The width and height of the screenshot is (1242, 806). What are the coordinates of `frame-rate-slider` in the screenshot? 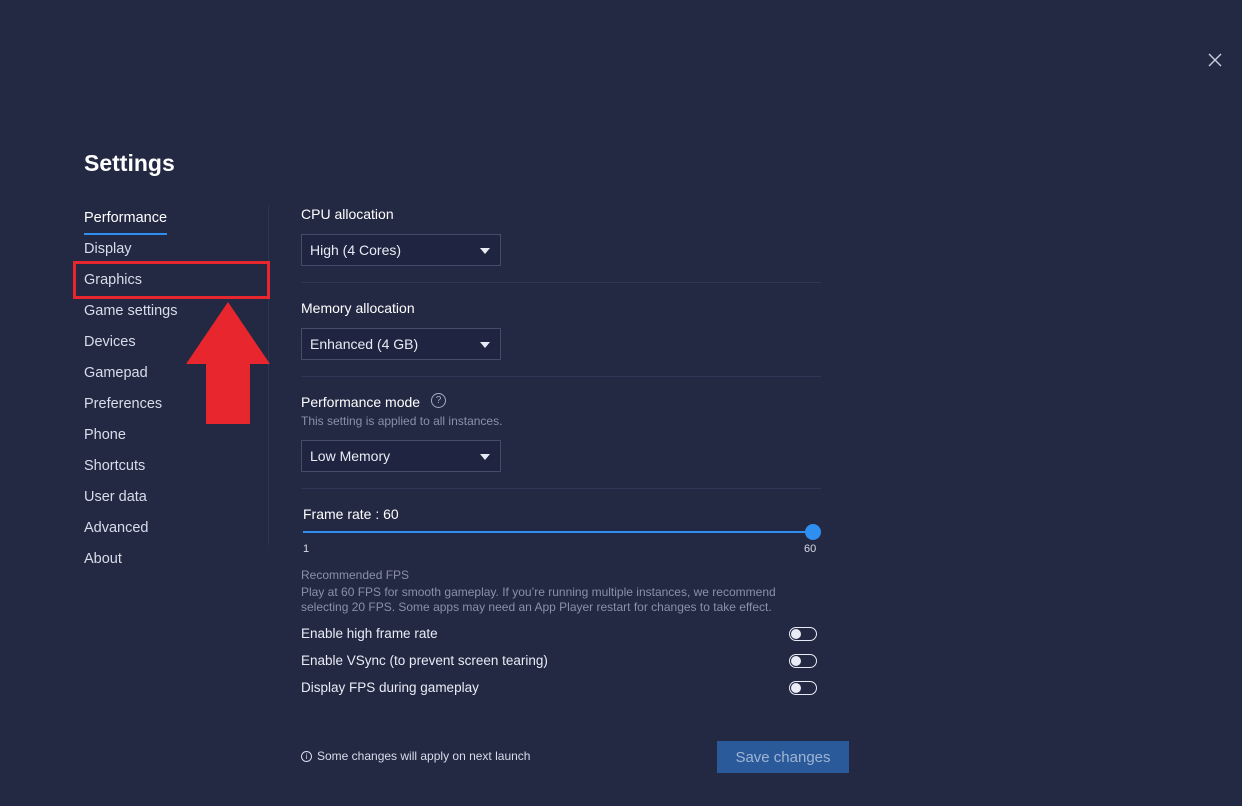 It's located at (562, 532).